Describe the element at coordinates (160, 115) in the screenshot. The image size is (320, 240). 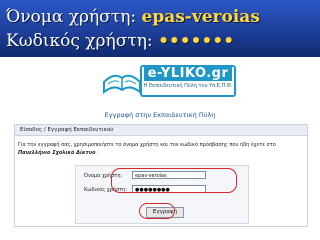
I see `page-title: Εγγραφή στην Εκπαιδευτική Πύλη` at that location.